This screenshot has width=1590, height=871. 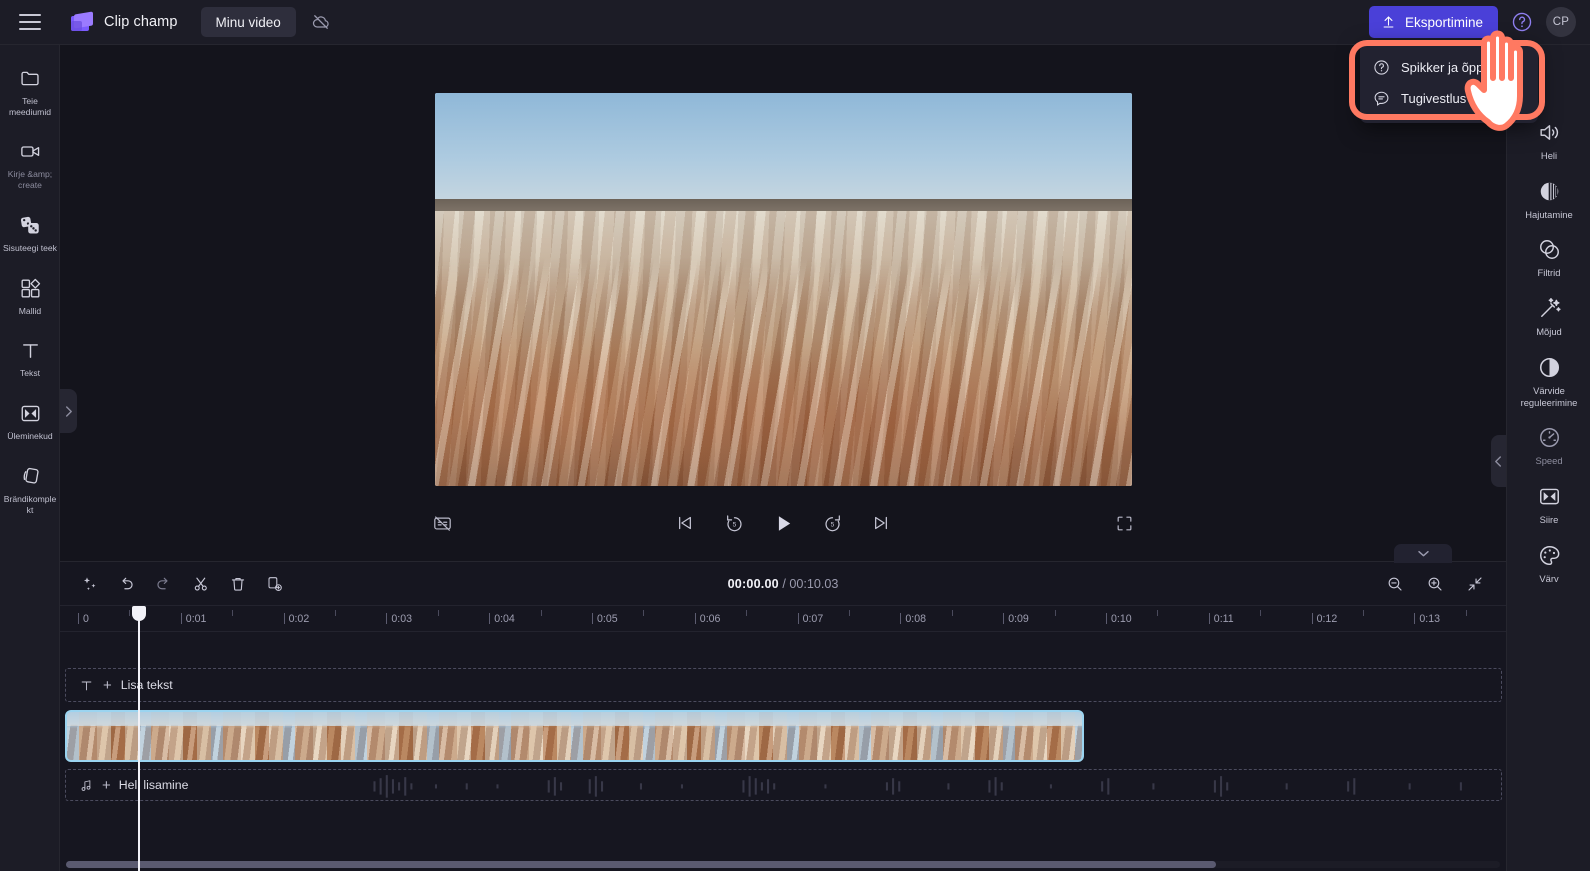 I want to click on sidebar-item-brand-kit: Brändikomplekt, so click(x=30, y=489).